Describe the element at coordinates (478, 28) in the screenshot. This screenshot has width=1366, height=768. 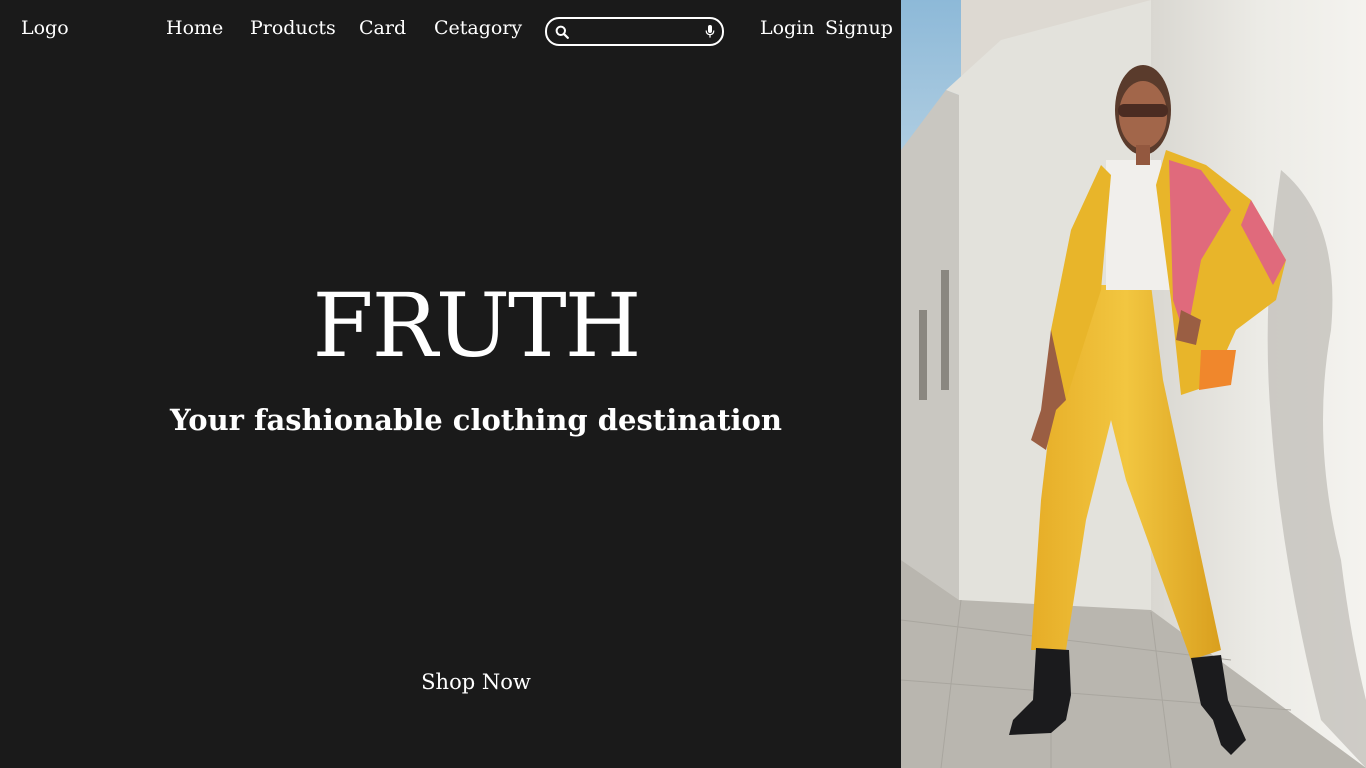
I see `nav-category: Cetagory` at that location.